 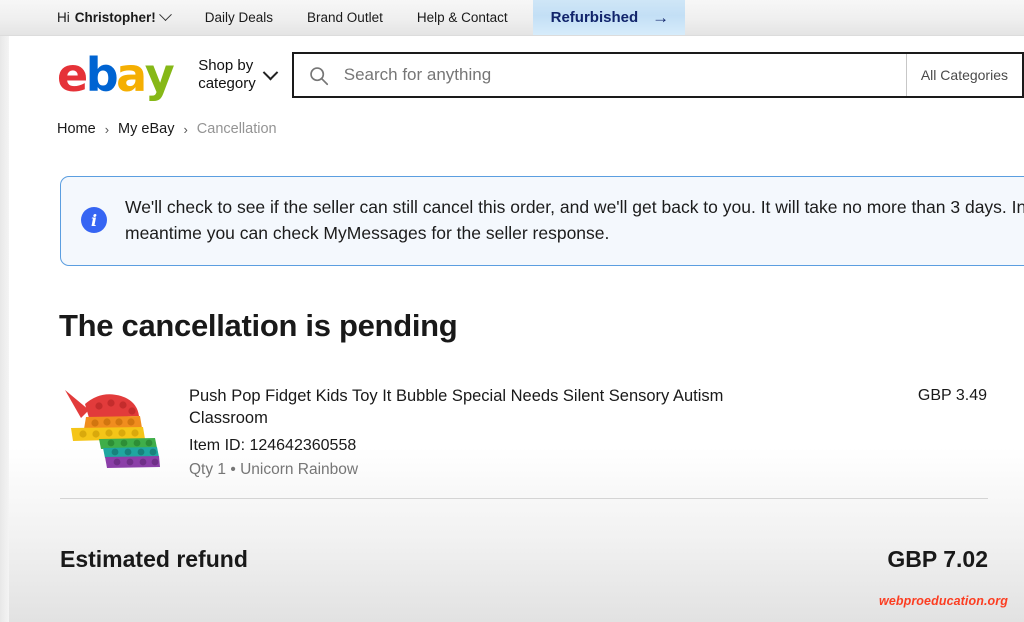 What do you see at coordinates (661, 17) in the screenshot?
I see `arrow-right-icon: →` at bounding box center [661, 17].